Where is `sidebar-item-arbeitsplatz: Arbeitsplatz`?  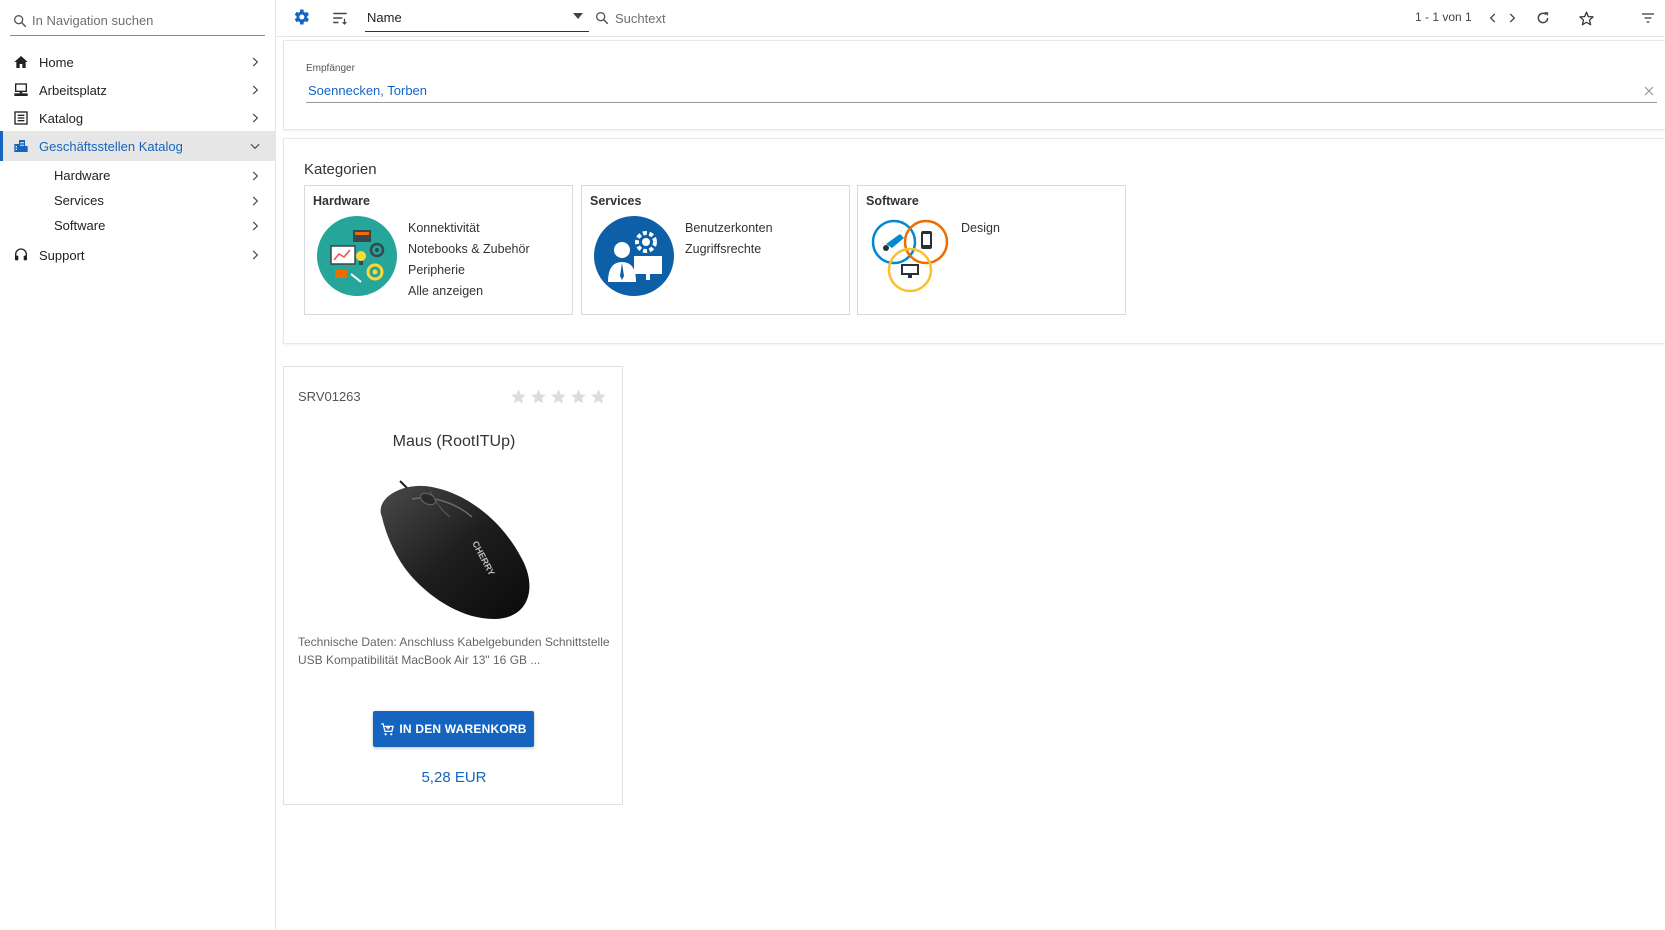 sidebar-item-arbeitsplatz: Arbeitsplatz is located at coordinates (138, 90).